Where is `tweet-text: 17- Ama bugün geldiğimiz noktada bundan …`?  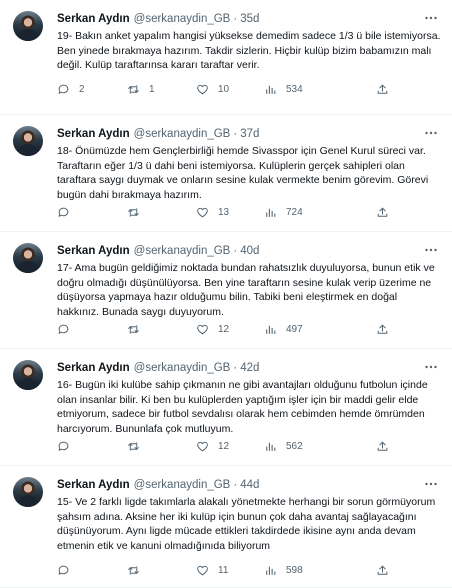
tweet-text: 17- Ama bugün geldiğimiz noktada bundan … is located at coordinates (246, 290).